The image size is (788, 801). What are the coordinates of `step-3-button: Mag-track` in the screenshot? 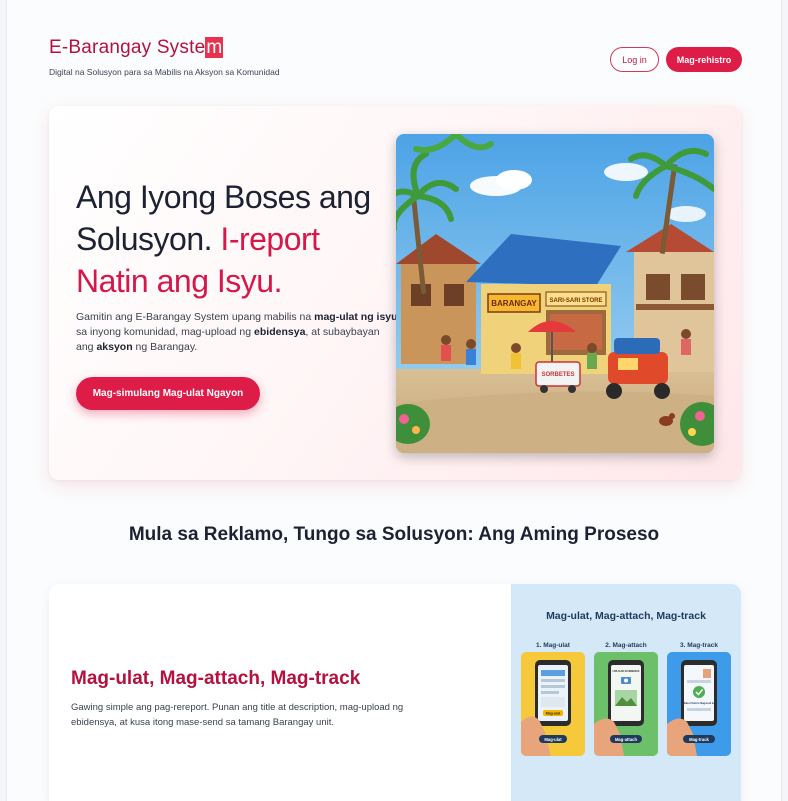 It's located at (699, 739).